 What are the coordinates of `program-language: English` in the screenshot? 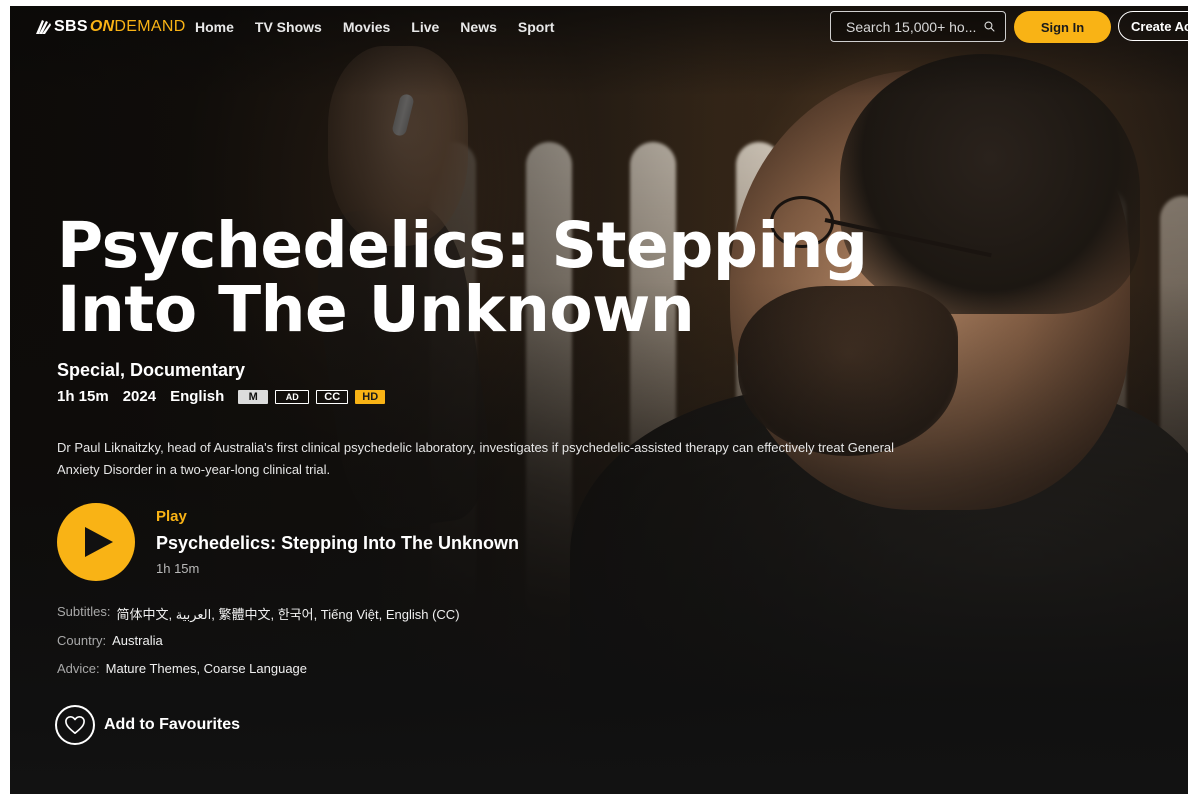 It's located at (197, 396).